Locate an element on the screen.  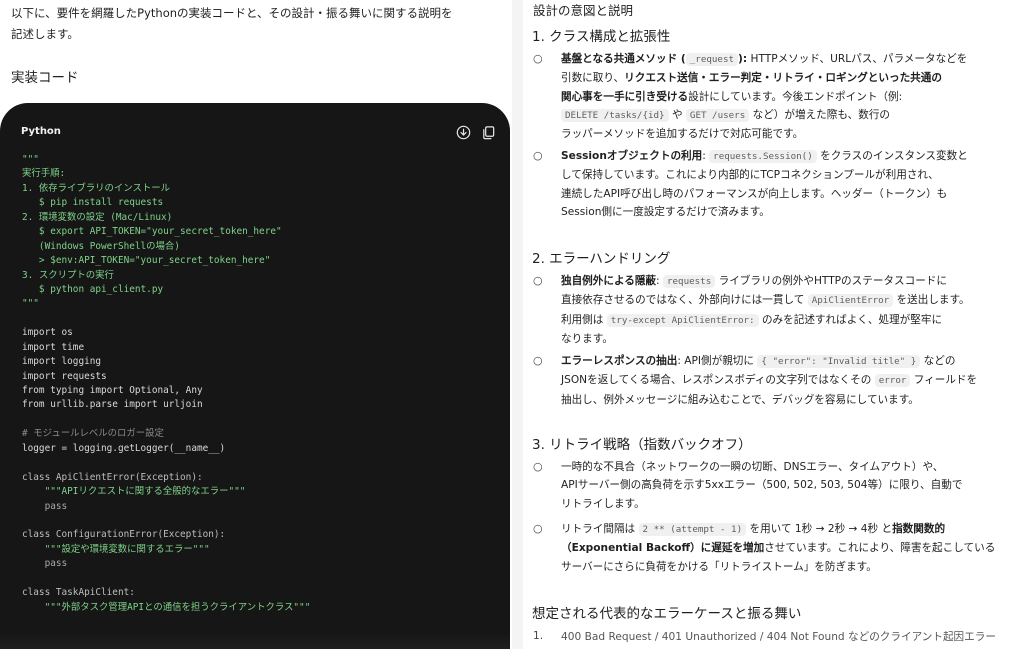
code-actions is located at coordinates (476, 132).